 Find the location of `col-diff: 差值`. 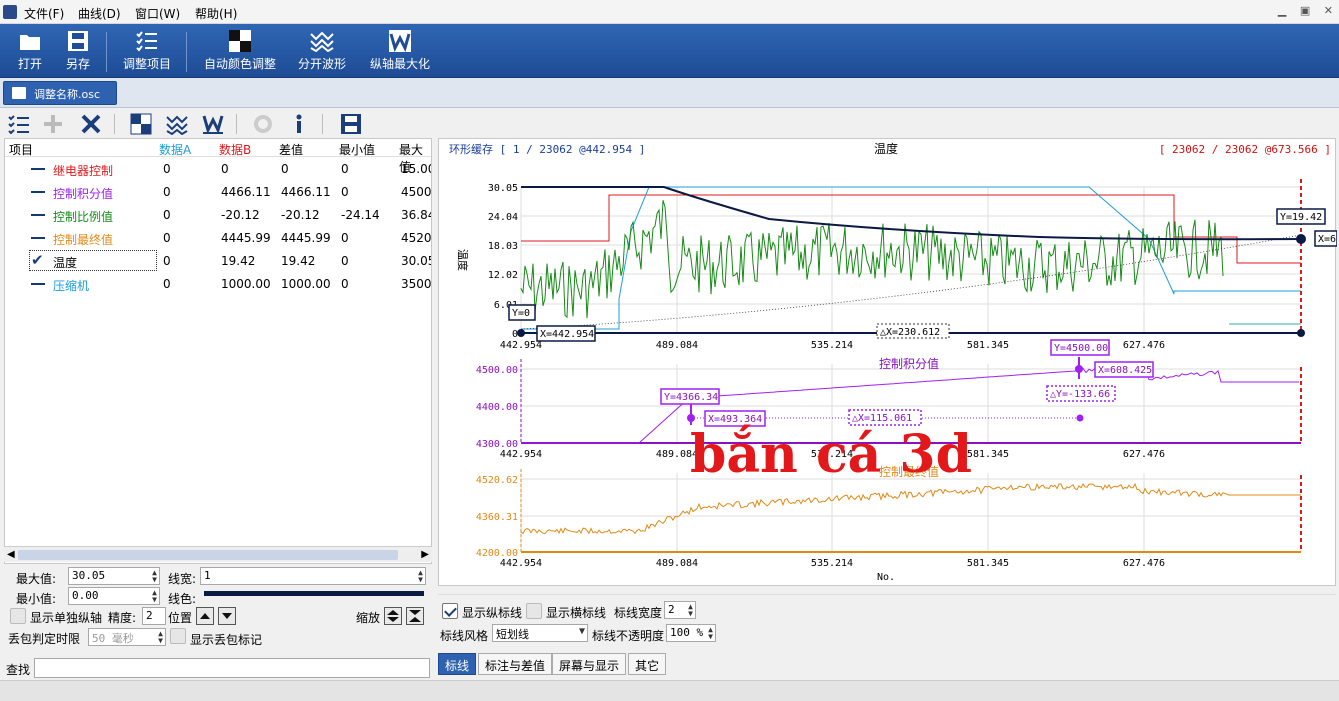

col-diff: 差值 is located at coordinates (291, 149).